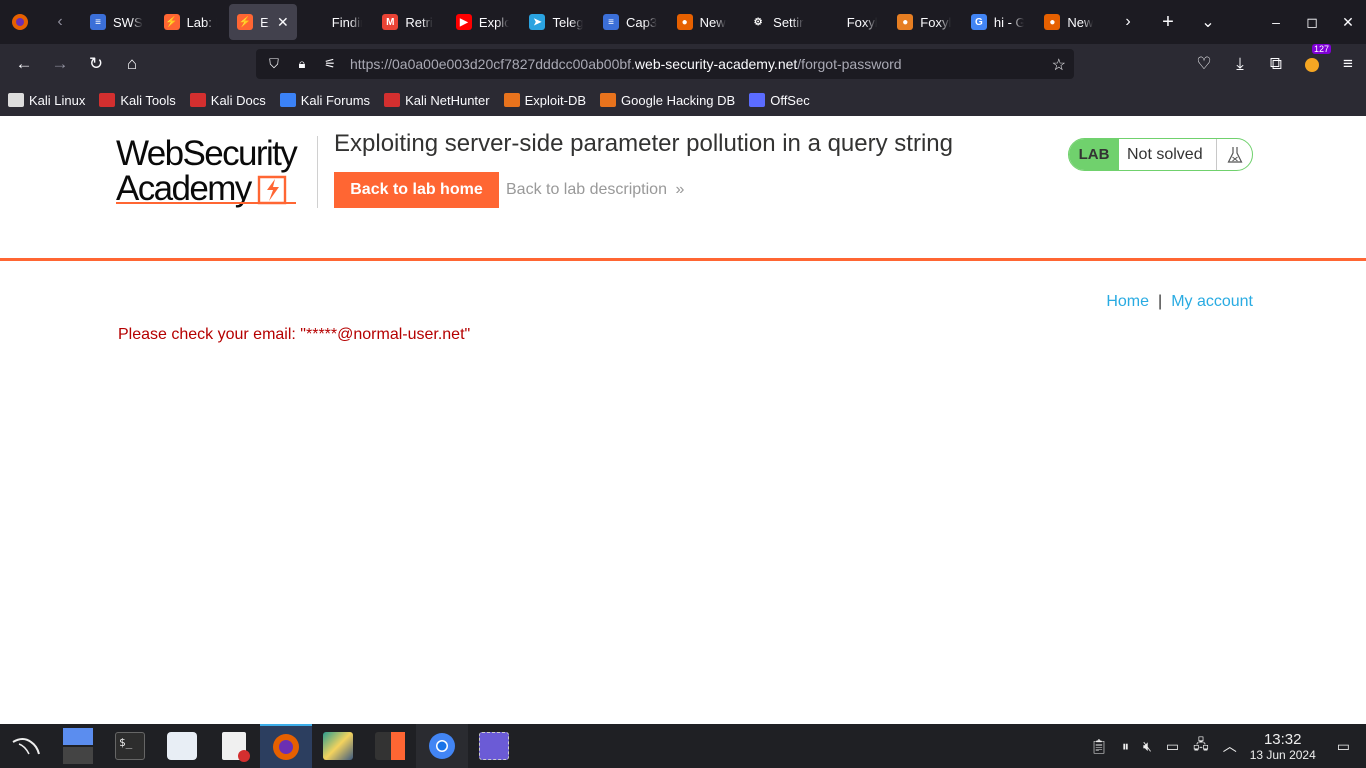  I want to click on tab: ≡ Cap3, so click(630, 22).